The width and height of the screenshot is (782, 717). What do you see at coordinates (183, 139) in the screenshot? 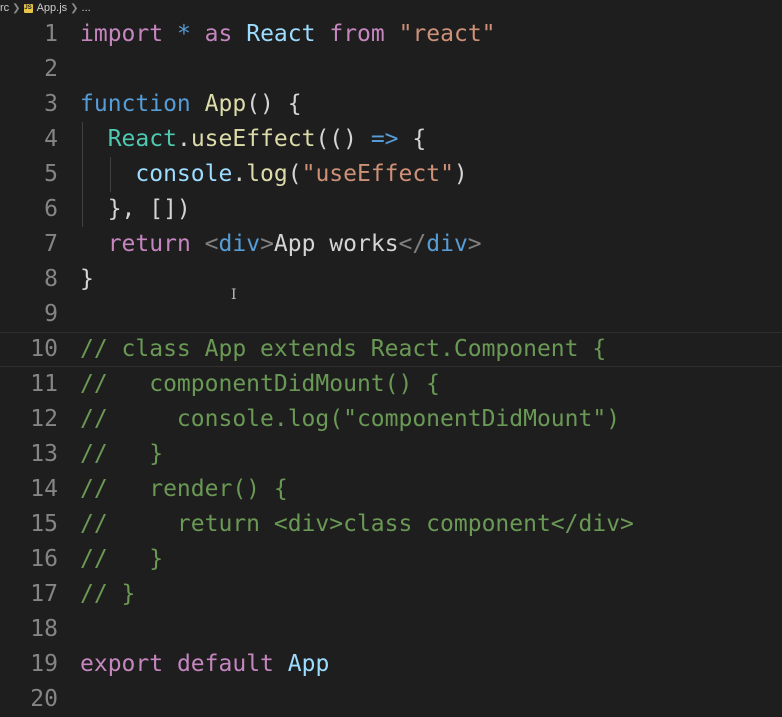
I see `code-token: .` at bounding box center [183, 139].